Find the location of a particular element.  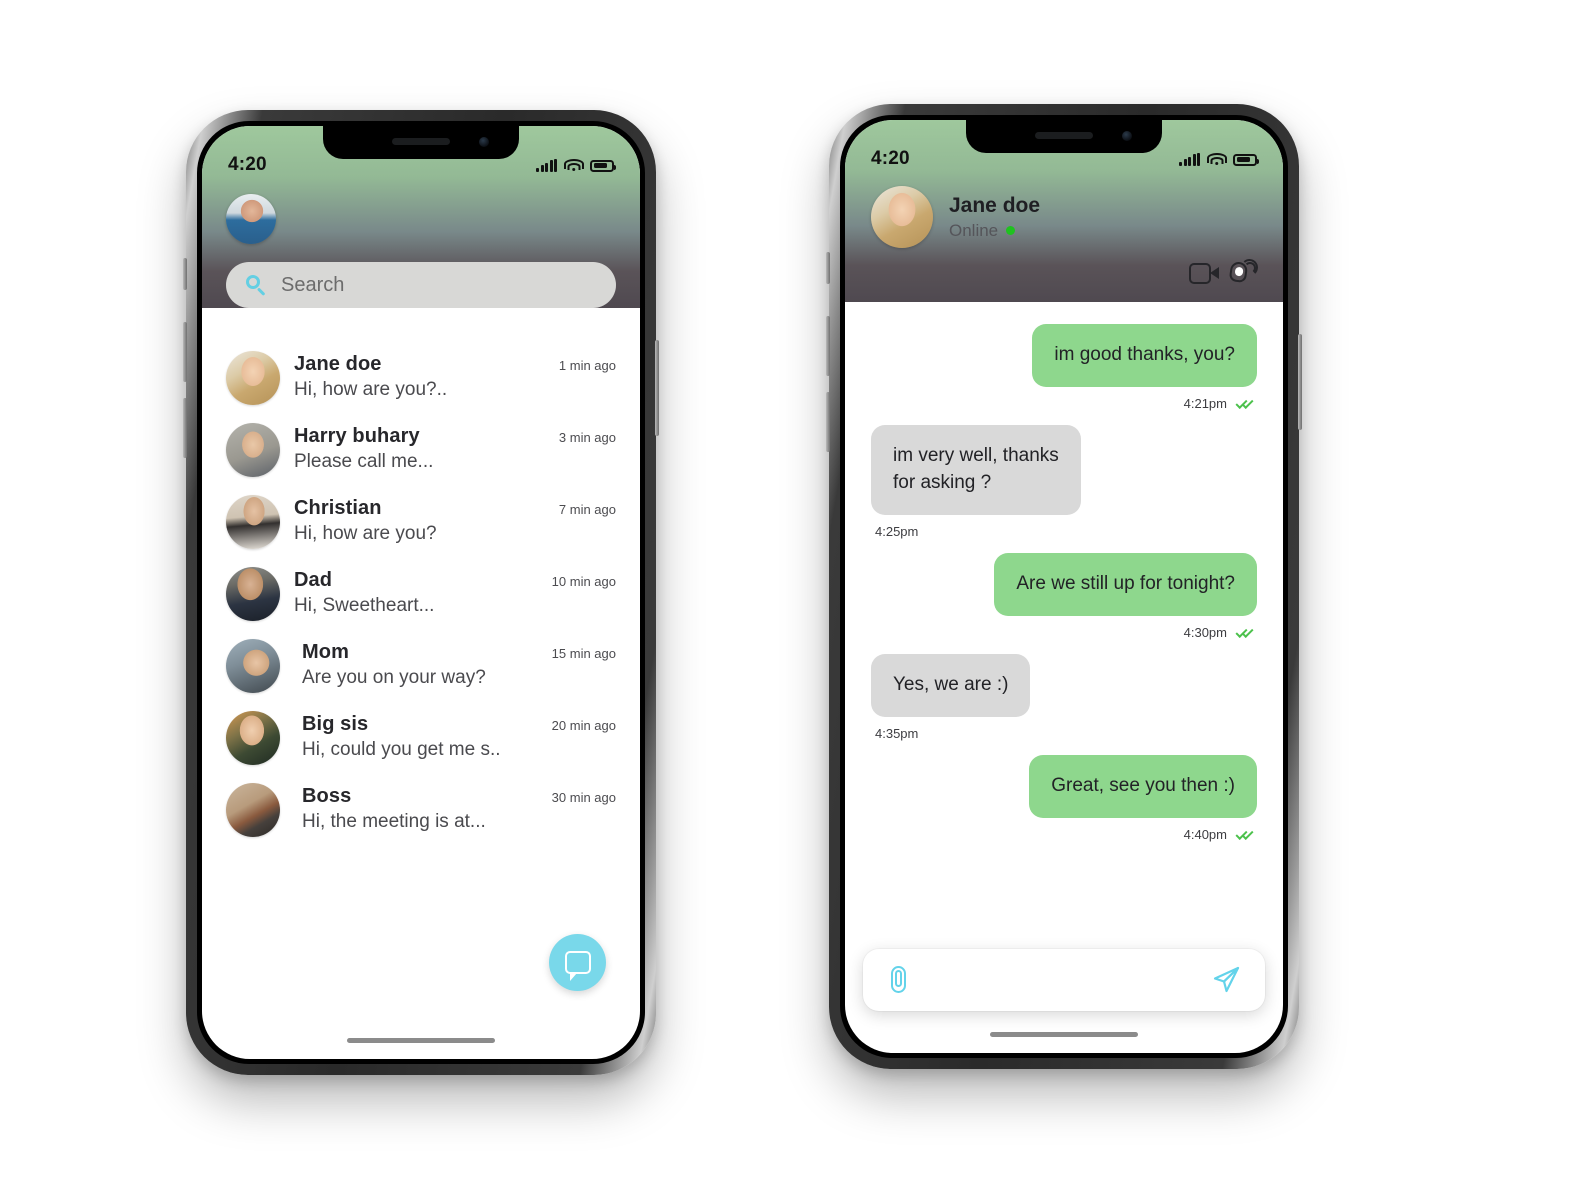

message-time: 4:21pm is located at coordinates (1205, 403).